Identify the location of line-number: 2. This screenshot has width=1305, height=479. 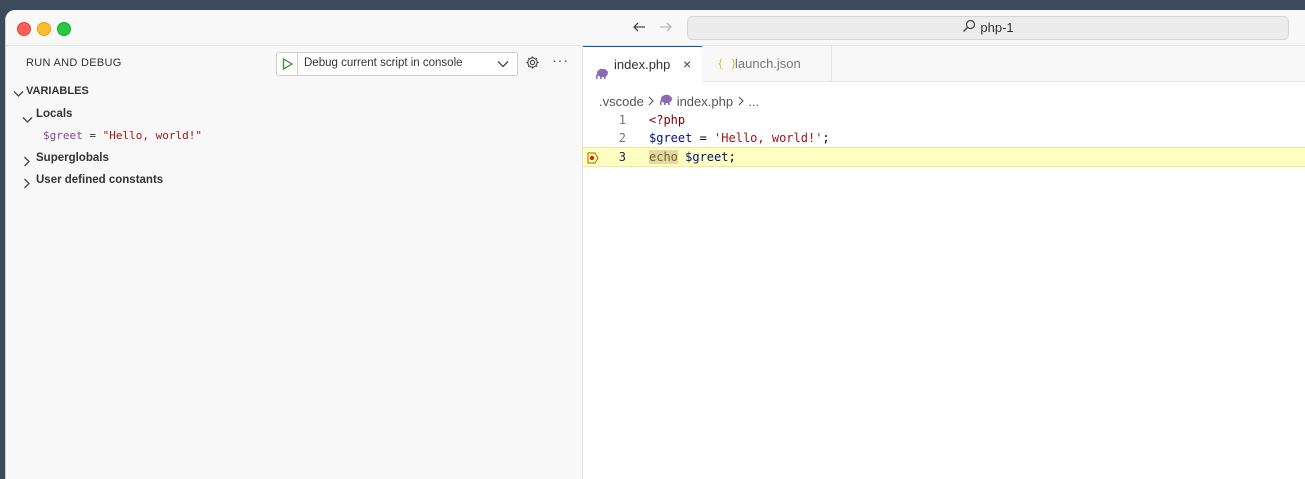
(622, 138).